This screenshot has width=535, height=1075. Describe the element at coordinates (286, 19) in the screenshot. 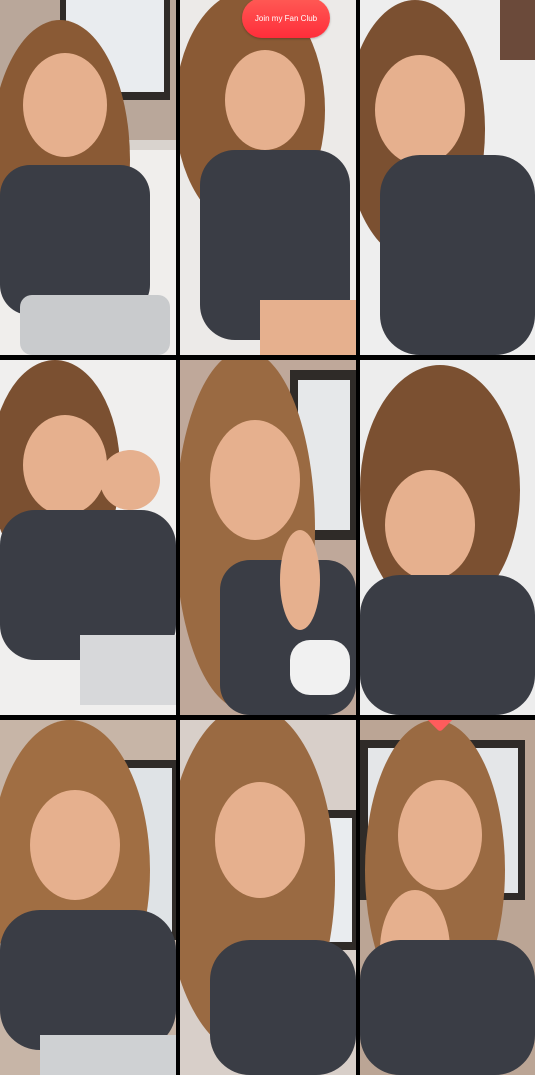

I see `fan-club-badge: Join my Fan Club` at that location.